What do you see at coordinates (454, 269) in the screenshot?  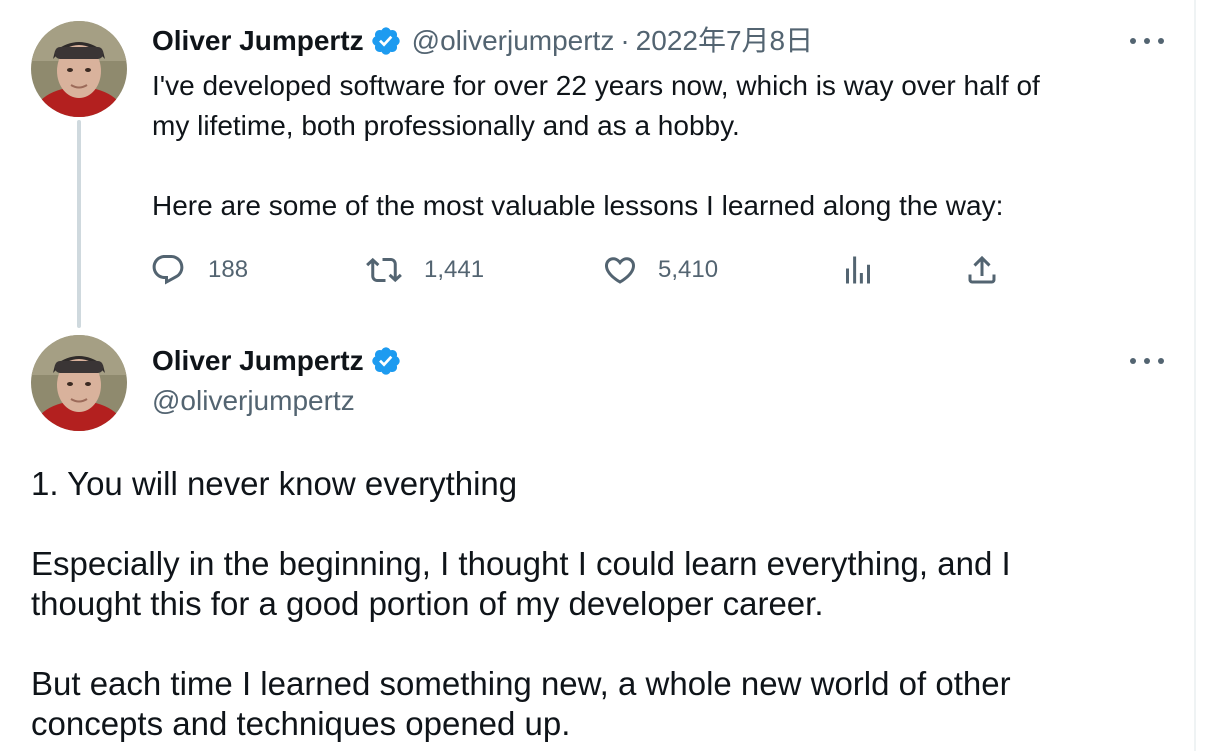 I see `retweet-count: 1,441` at bounding box center [454, 269].